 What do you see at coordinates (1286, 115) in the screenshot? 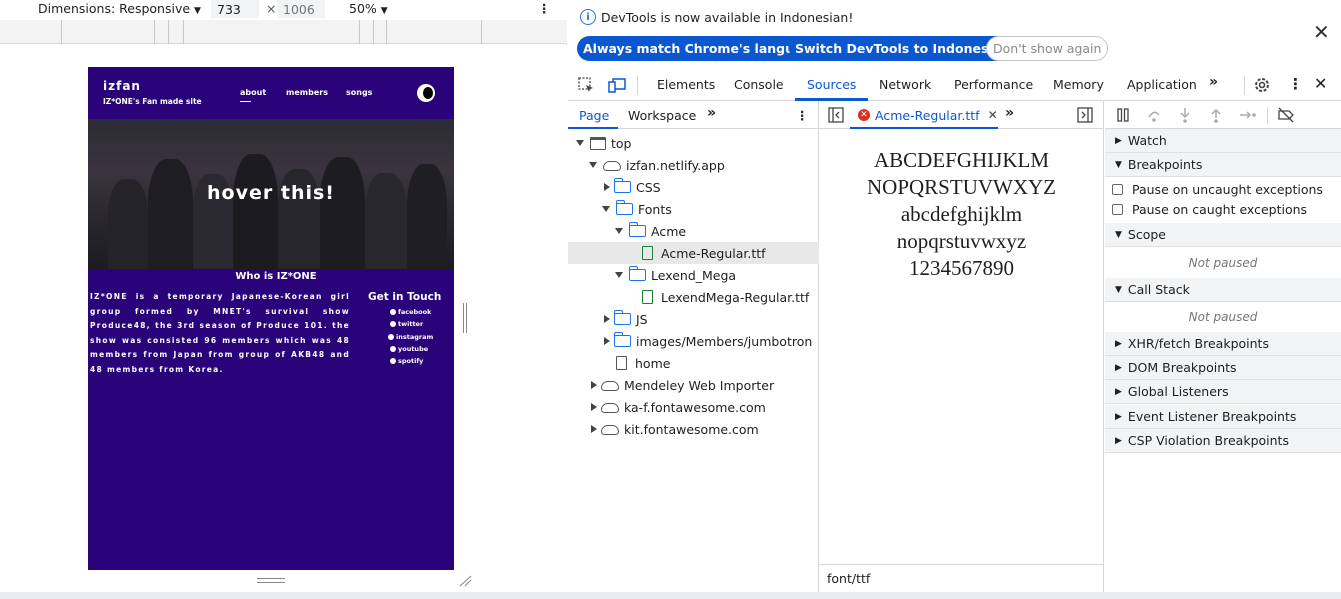
I see `deactivate-breakpoints-icon` at bounding box center [1286, 115].